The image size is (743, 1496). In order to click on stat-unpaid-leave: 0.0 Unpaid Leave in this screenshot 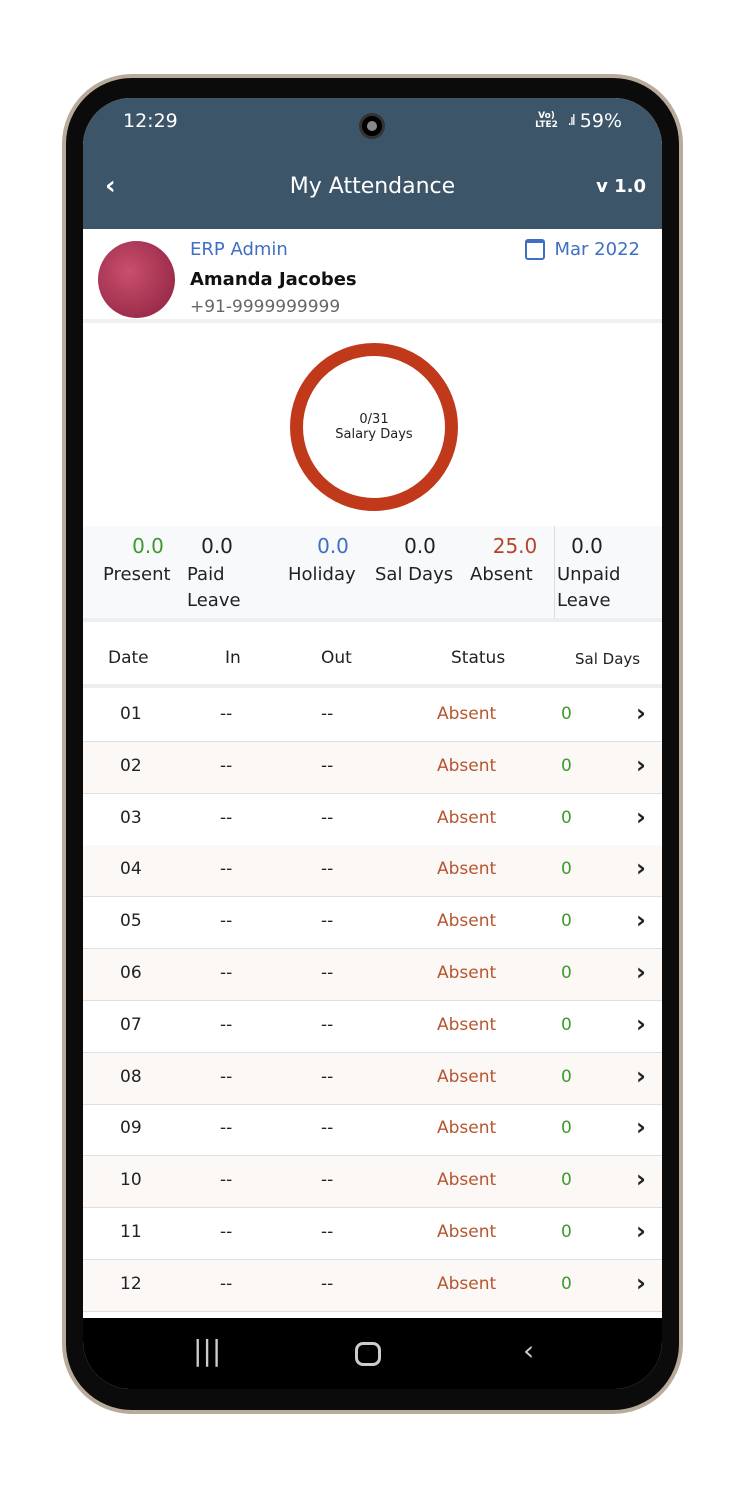, I will do `click(587, 572)`.